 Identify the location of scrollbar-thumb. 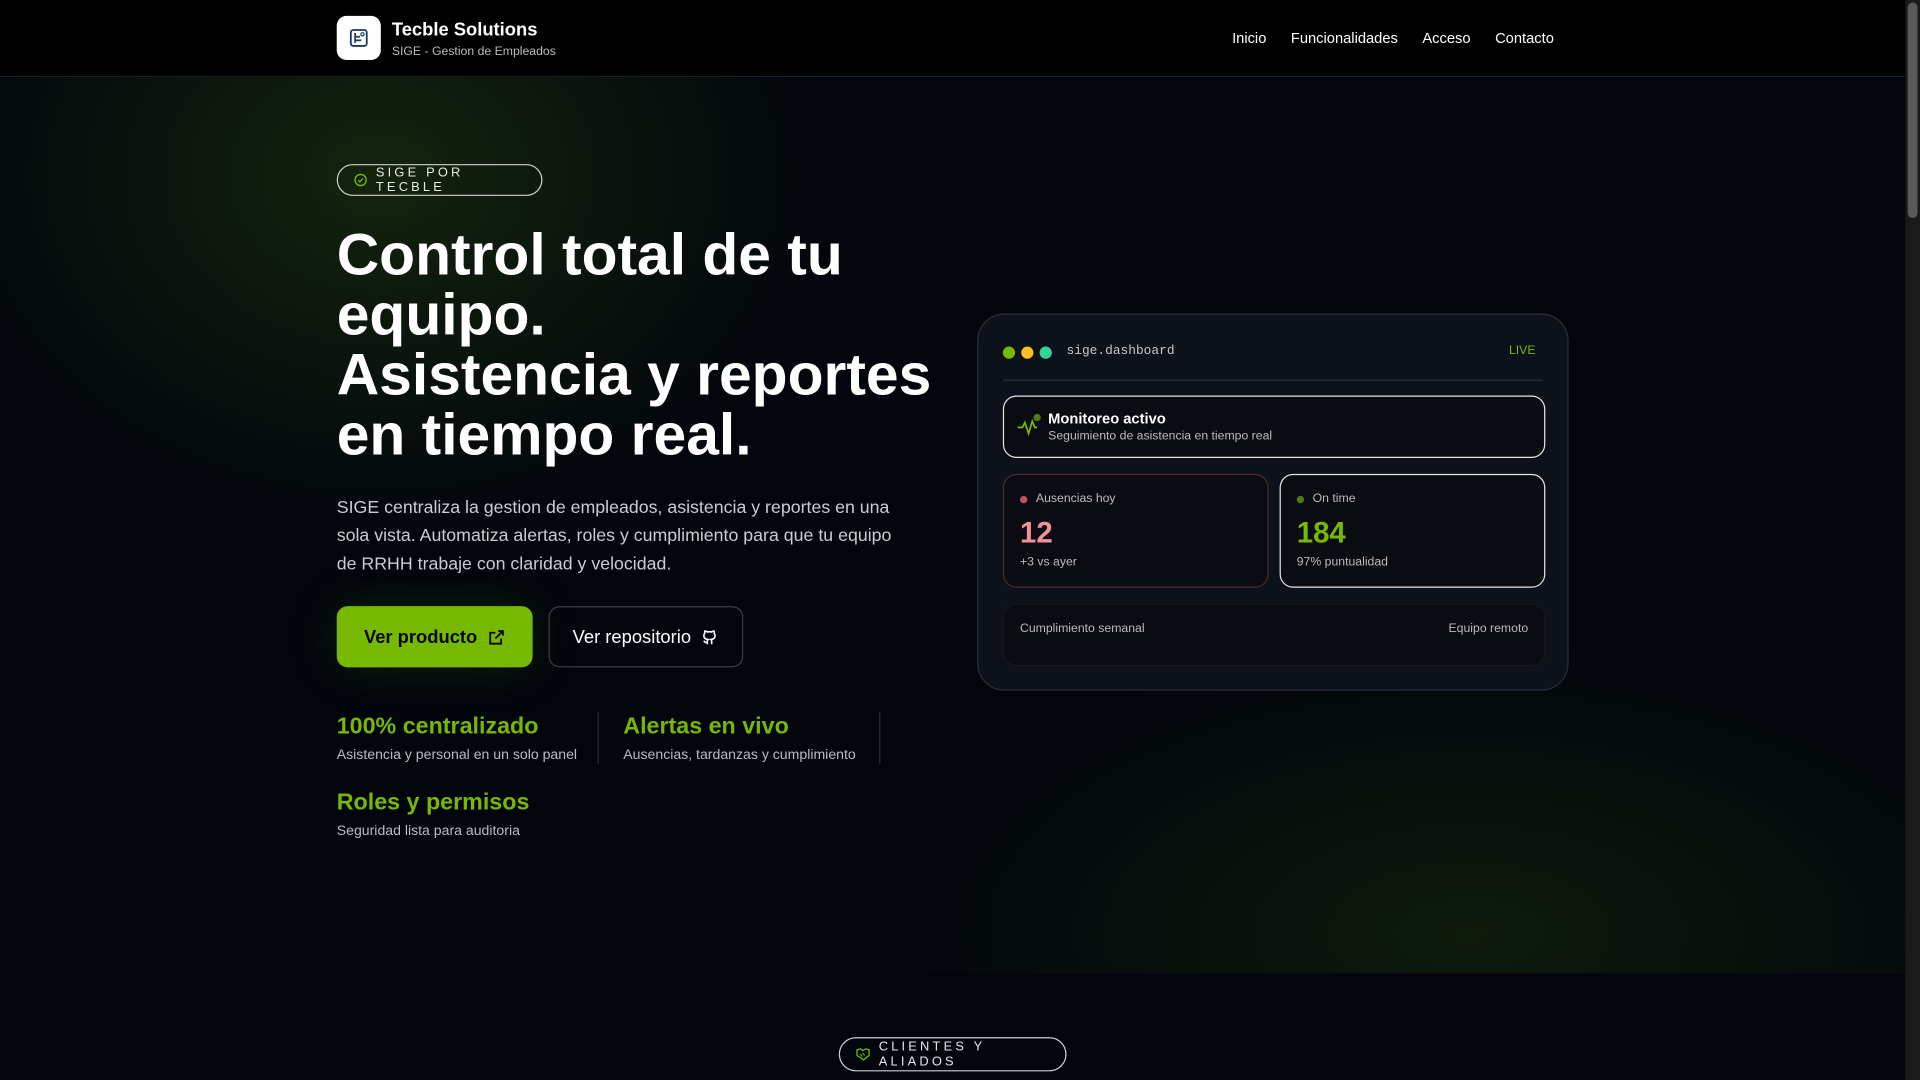
(1912, 110).